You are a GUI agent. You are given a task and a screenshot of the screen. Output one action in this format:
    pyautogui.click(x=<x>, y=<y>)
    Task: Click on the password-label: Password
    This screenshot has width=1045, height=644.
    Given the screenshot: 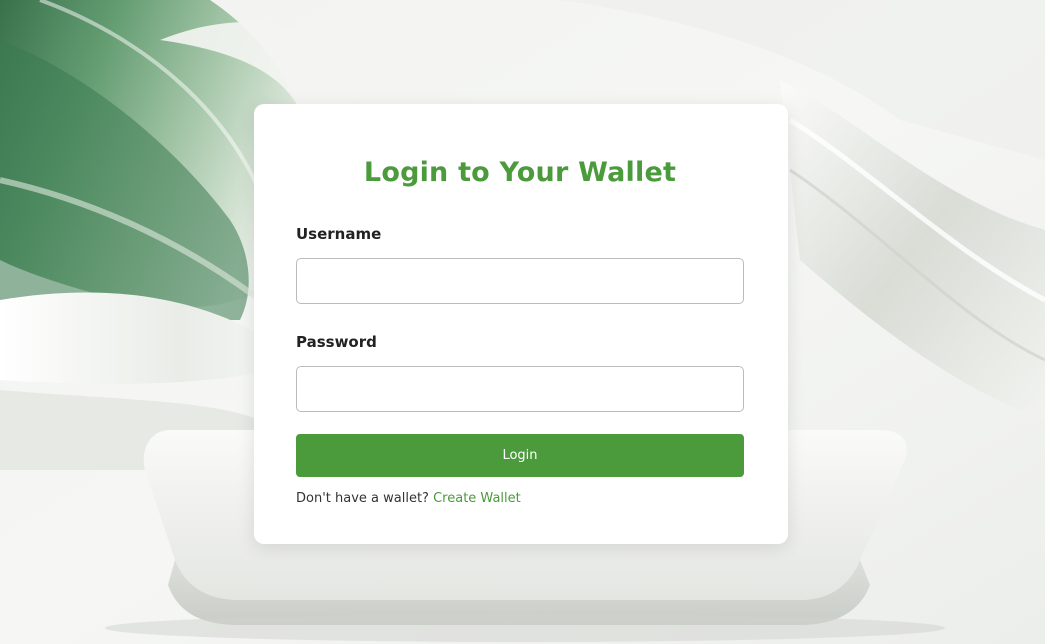 What is the action you would take?
    pyautogui.click(x=336, y=342)
    